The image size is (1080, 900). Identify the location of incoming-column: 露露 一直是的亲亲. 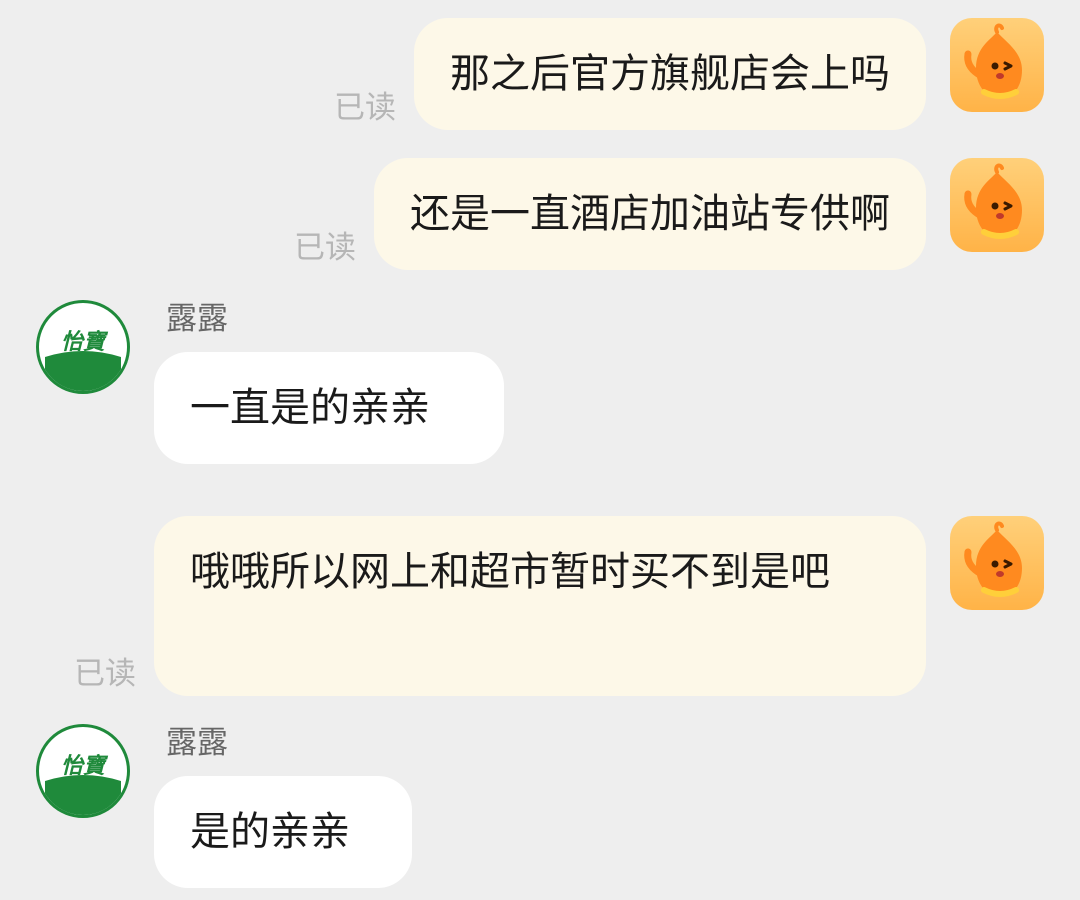
(329, 382).